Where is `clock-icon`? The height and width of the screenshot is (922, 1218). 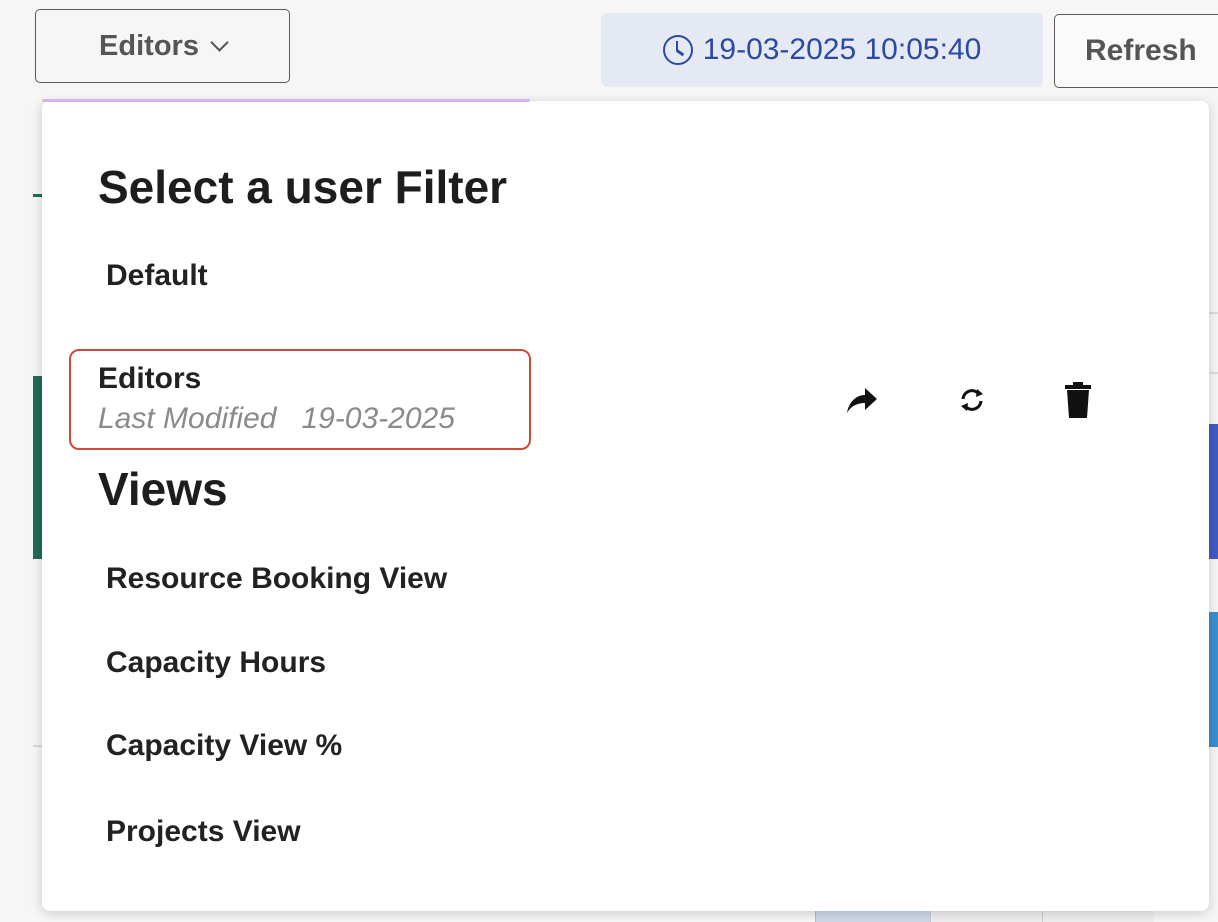
clock-icon is located at coordinates (677, 50).